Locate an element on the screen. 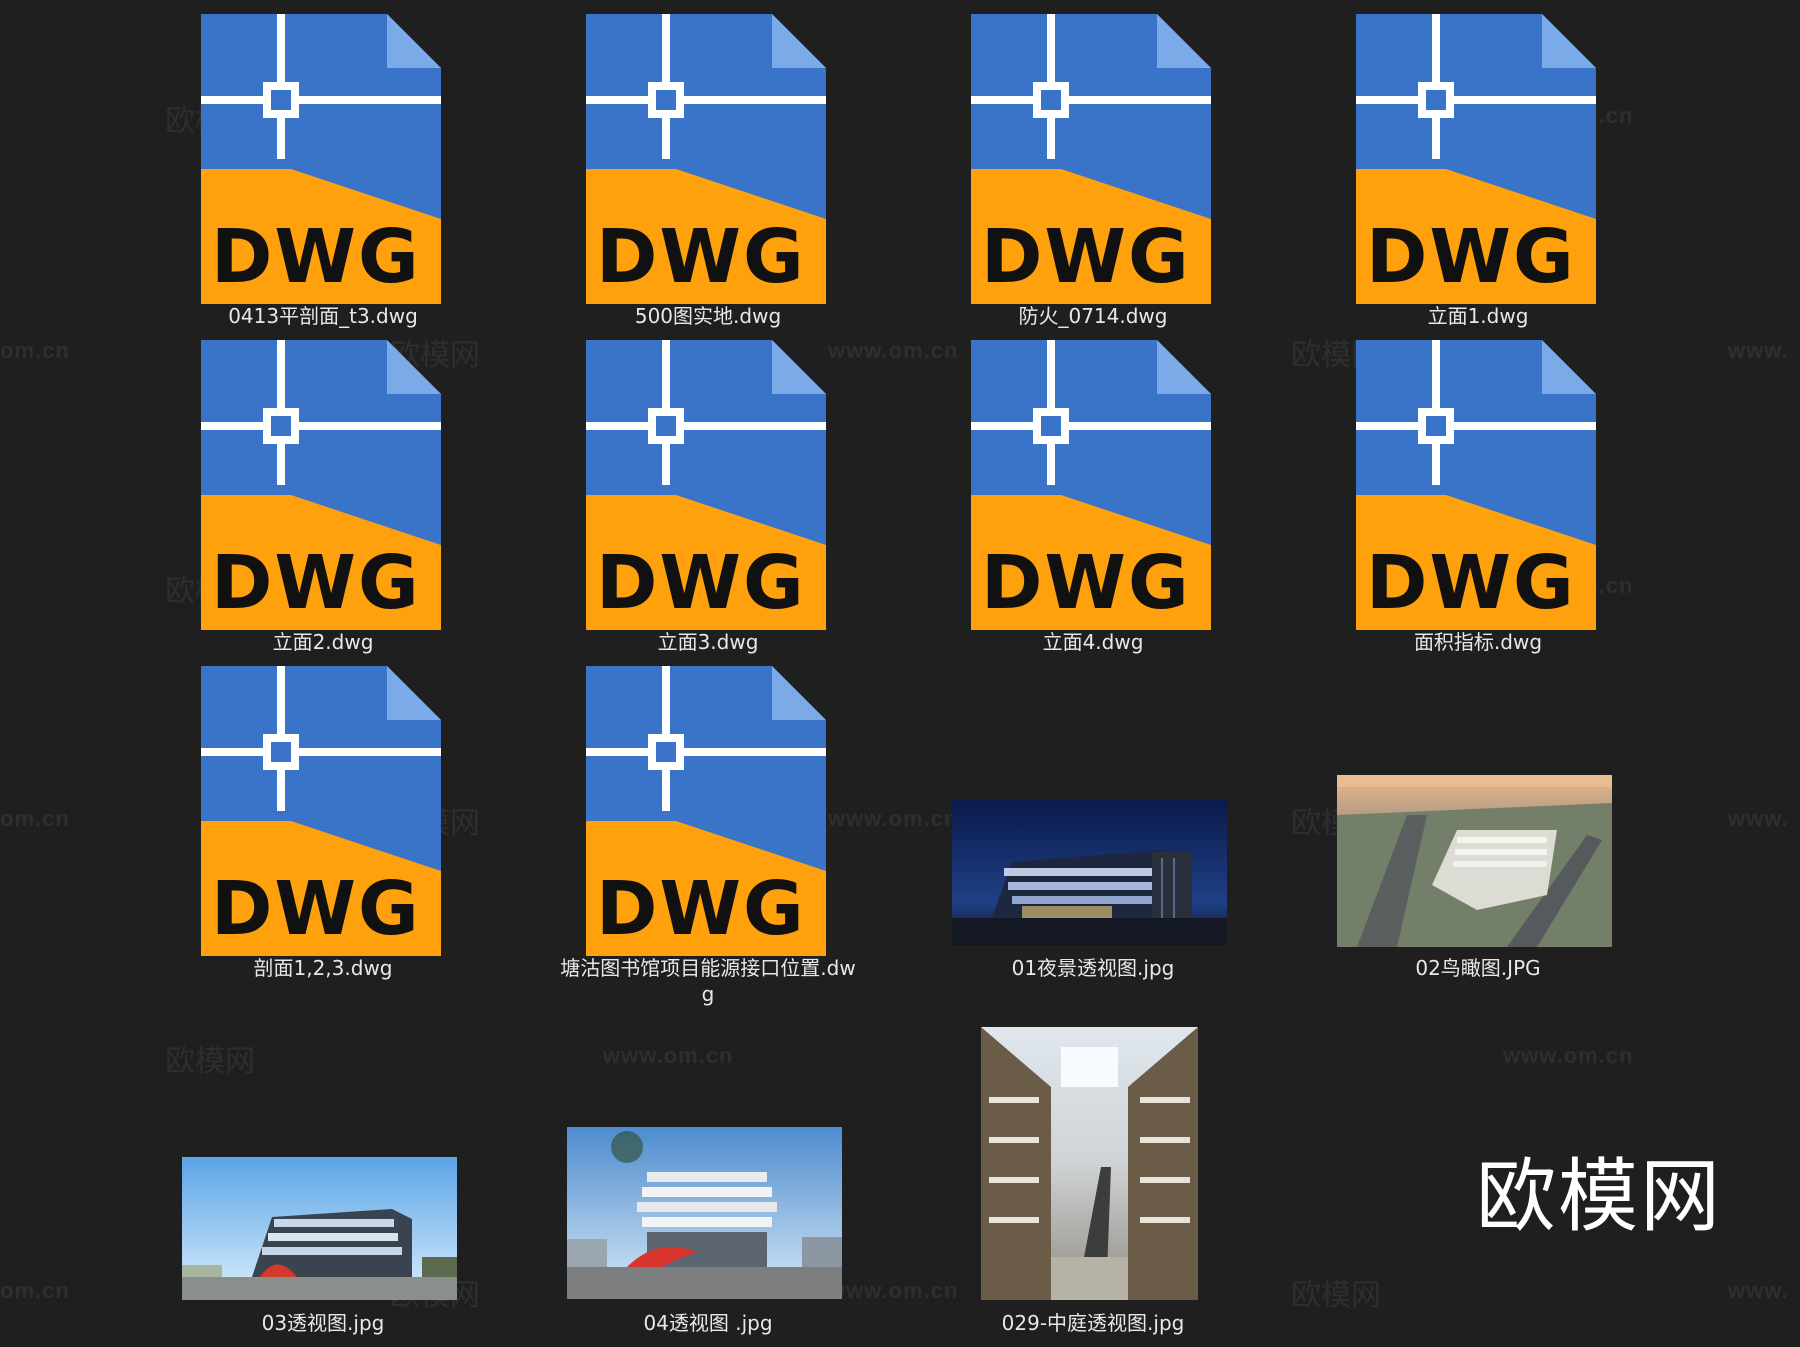  file-name-label: 03透视图.jpg is located at coordinates (323, 1323).